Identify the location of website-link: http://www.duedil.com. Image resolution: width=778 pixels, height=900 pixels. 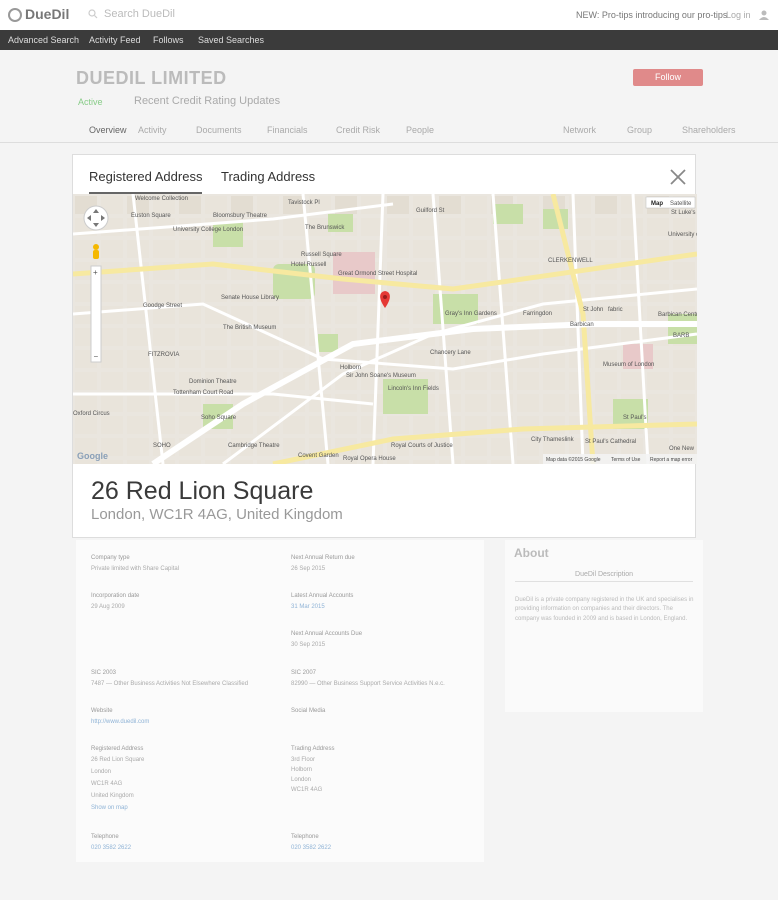
(120, 722).